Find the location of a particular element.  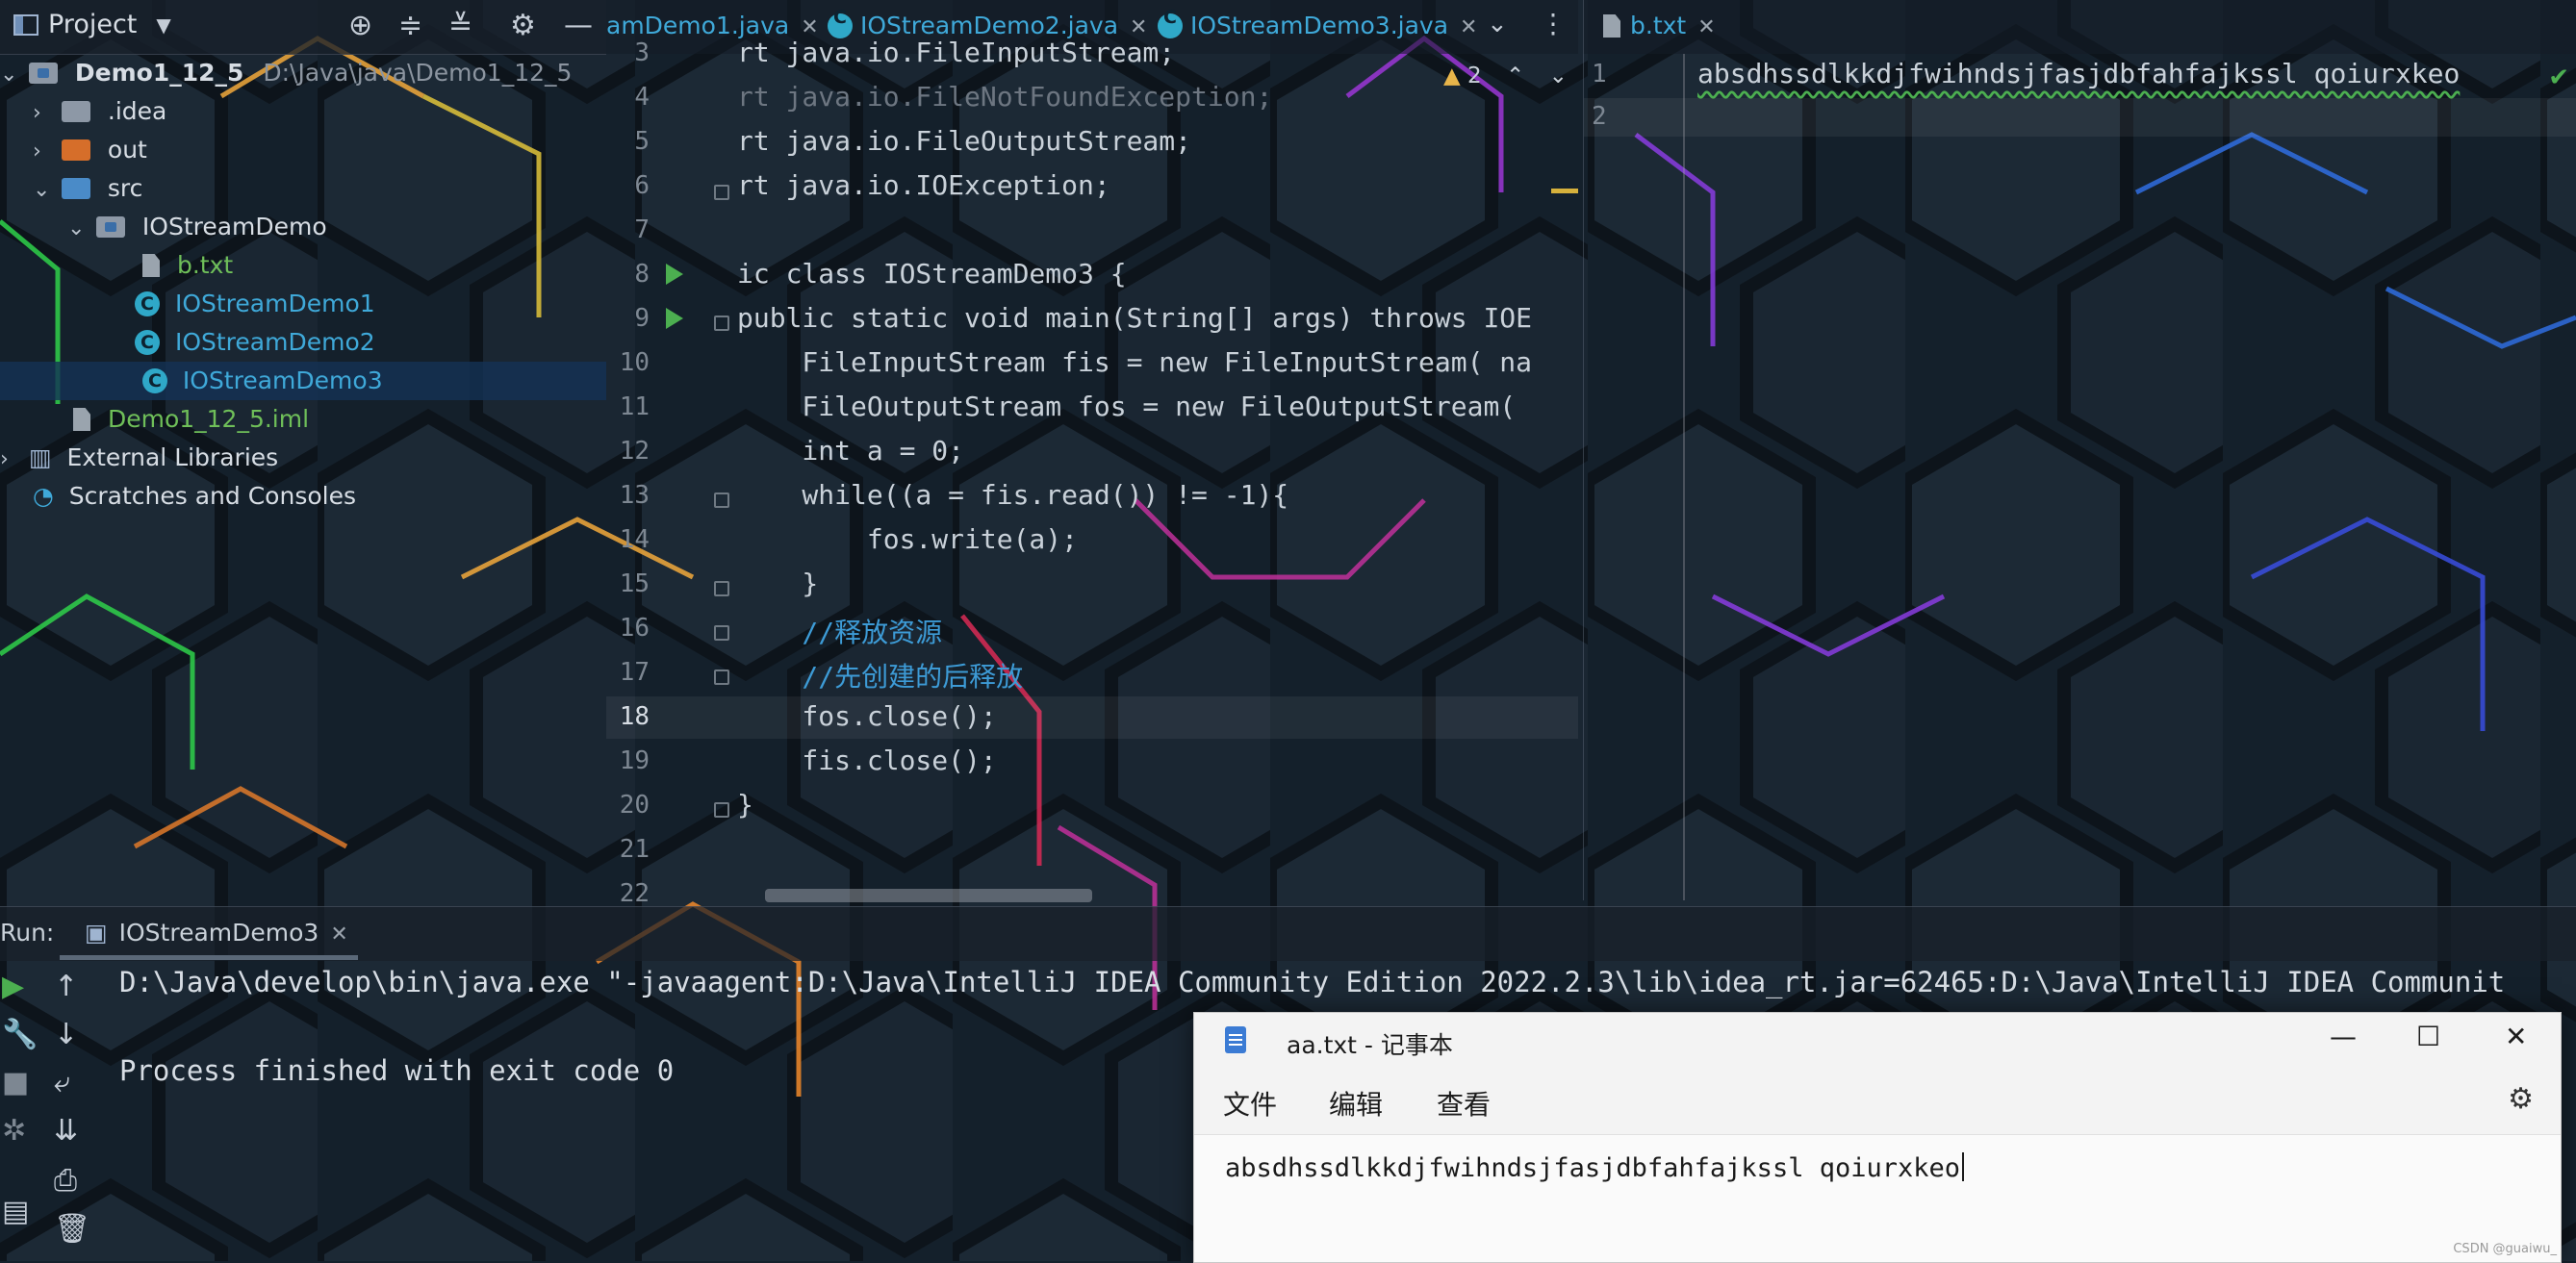

code-line: rt java.io.FileInputStream; is located at coordinates (956, 52).